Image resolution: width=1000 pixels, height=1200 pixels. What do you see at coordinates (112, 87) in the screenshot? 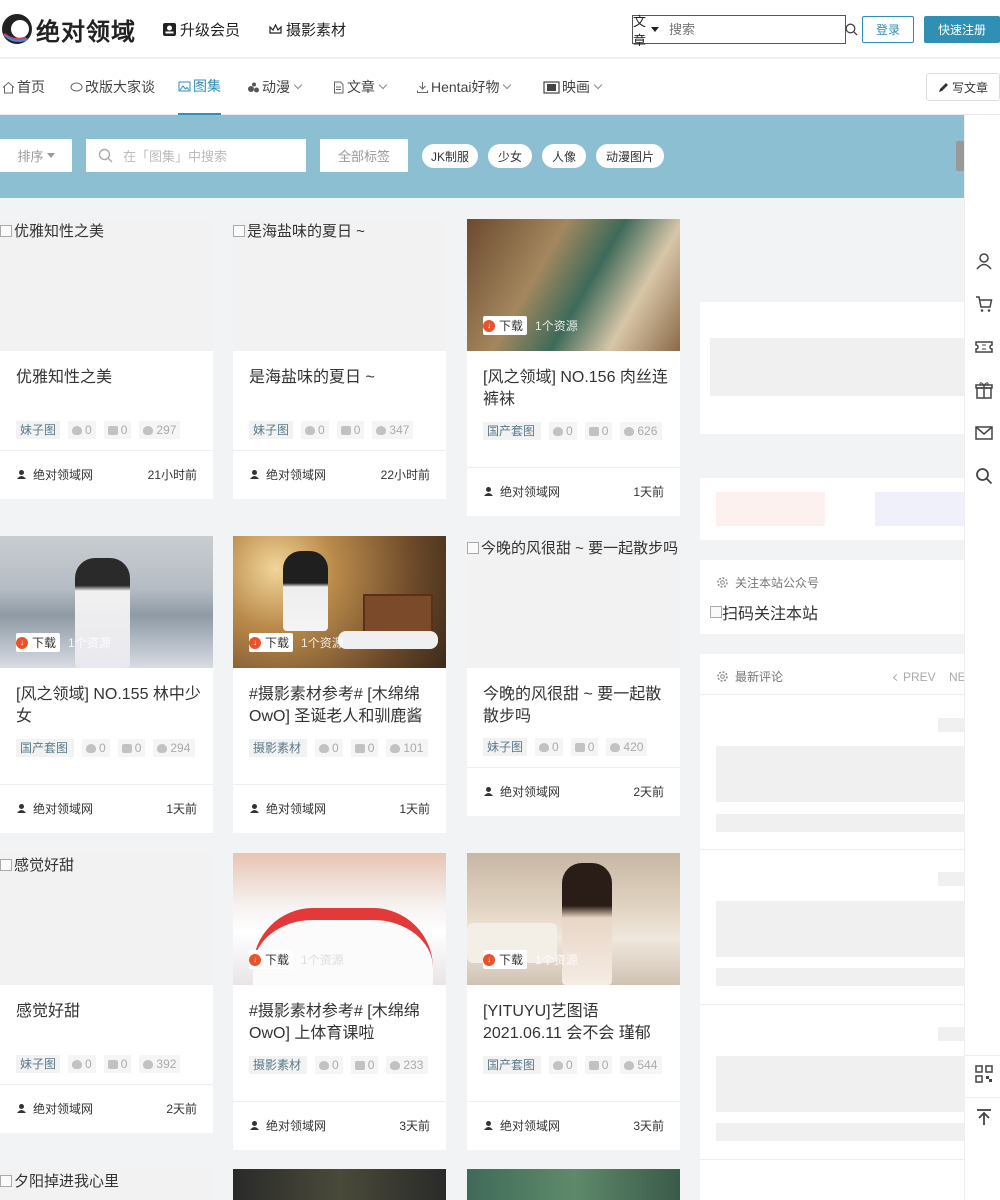
I see `nav-item-redesign: 改版大家谈` at bounding box center [112, 87].